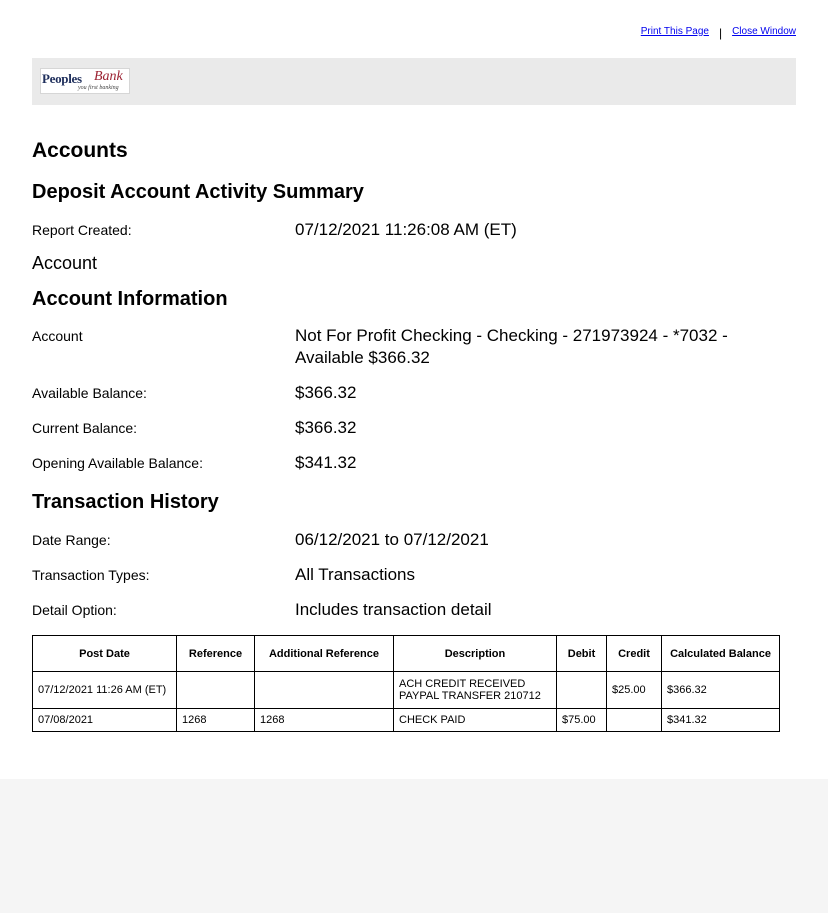 Image resolution: width=828 pixels, height=913 pixels. I want to click on peoples-bank-logo: Peoples Bank you first banking, so click(85, 81).